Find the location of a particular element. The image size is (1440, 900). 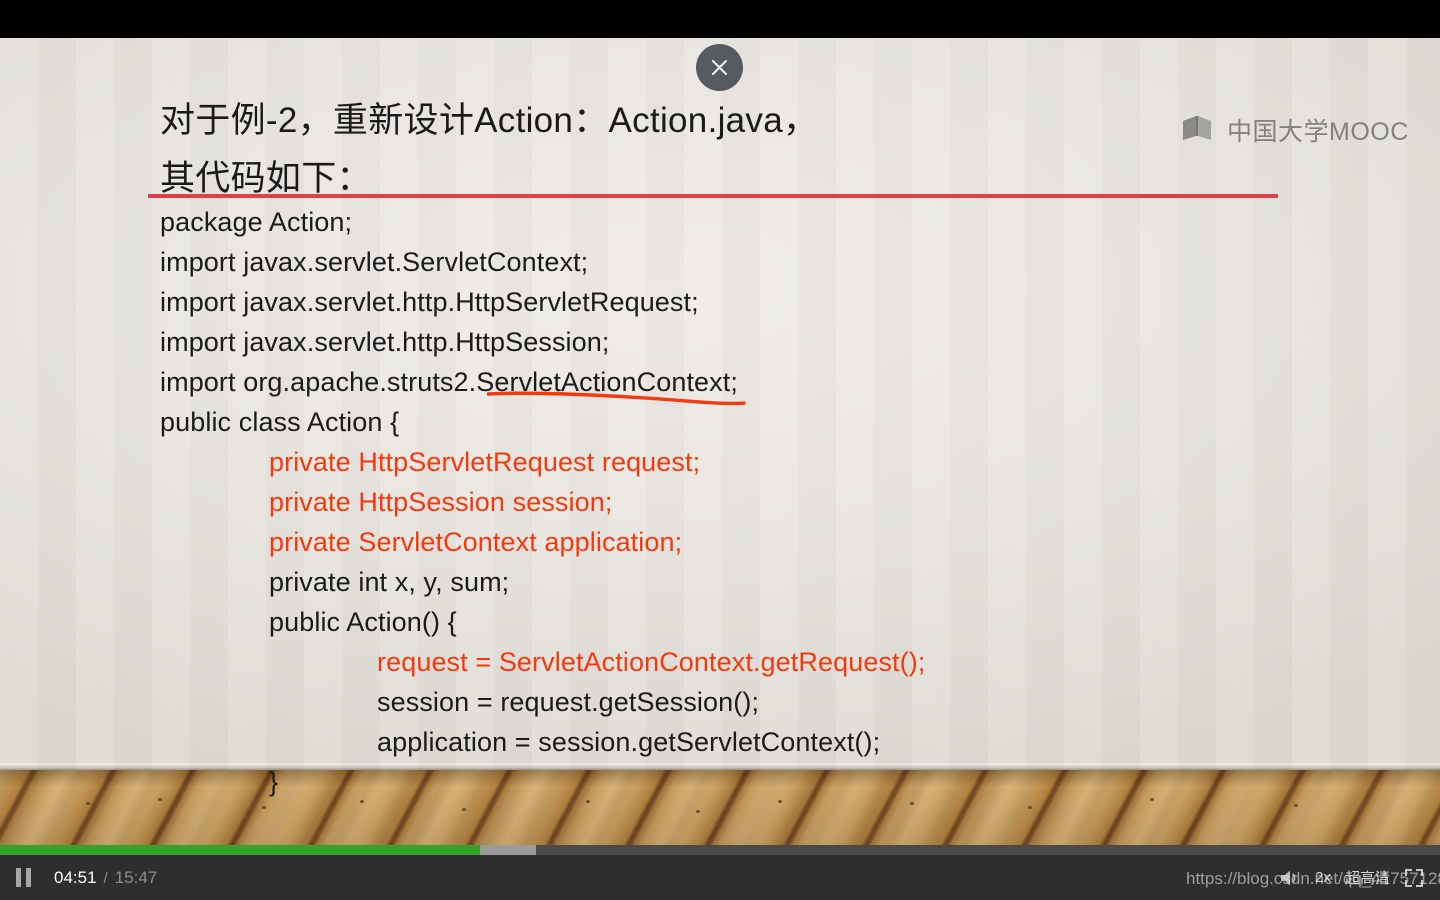

player-right-controls: 2x 超高清 is located at coordinates (1359, 877).